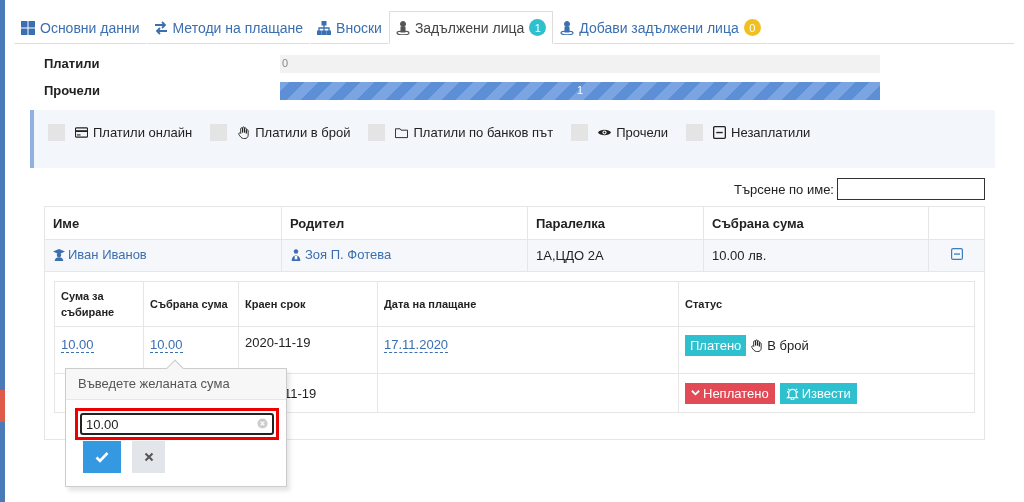 This screenshot has height=502, width=1024. What do you see at coordinates (528, 304) in the screenshot?
I see `column-header: Дата на плащане` at bounding box center [528, 304].